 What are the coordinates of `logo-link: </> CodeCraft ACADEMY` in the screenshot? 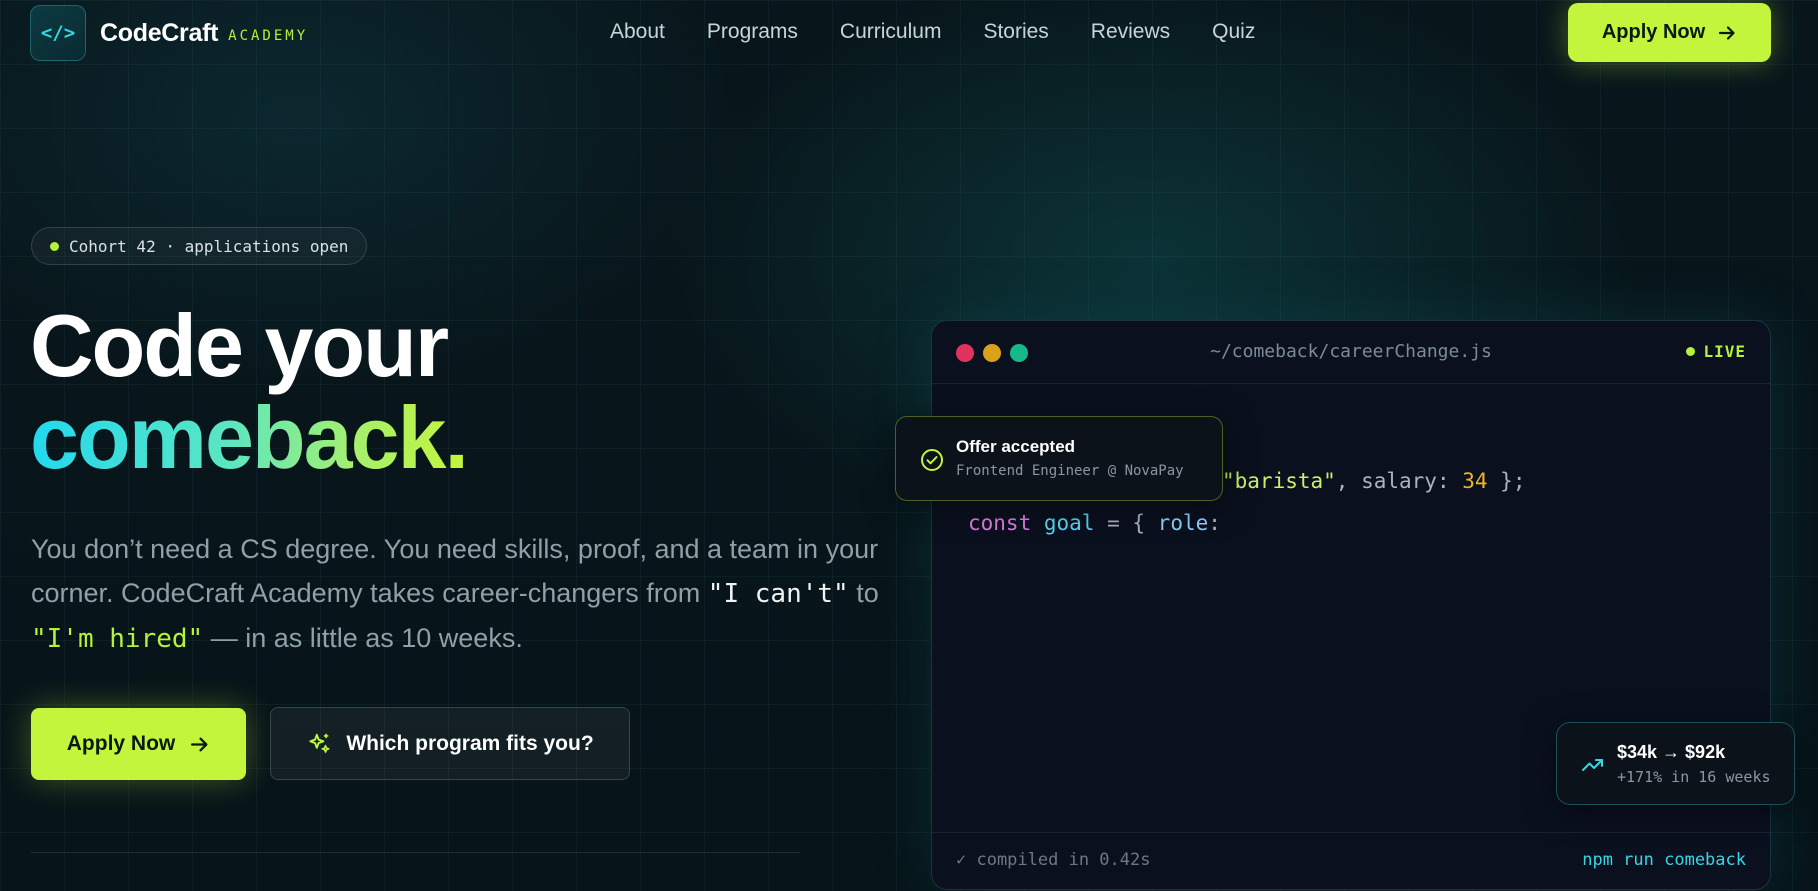 It's located at (169, 33).